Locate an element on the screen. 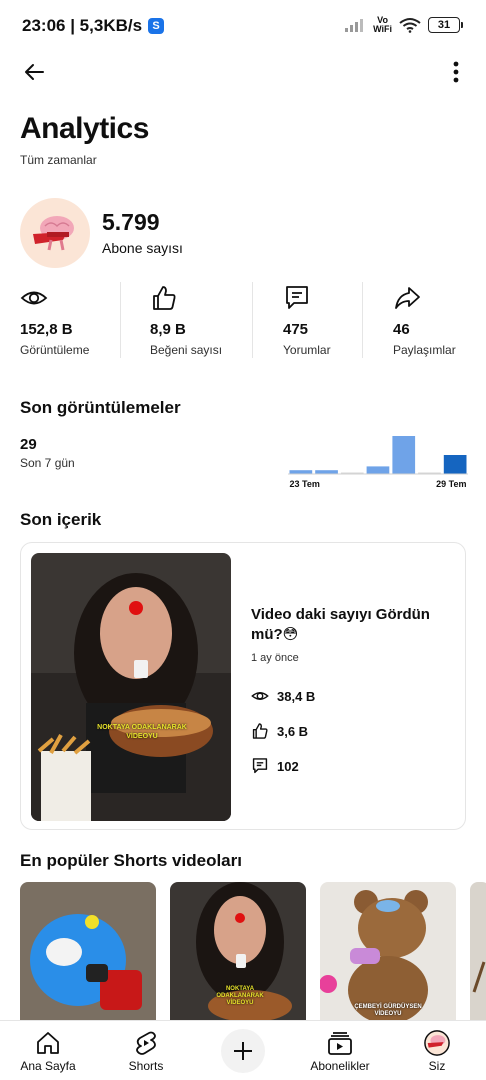 The height and width of the screenshot is (1080, 486). page-subtitle: Tüm zamanlar is located at coordinates (58, 160).